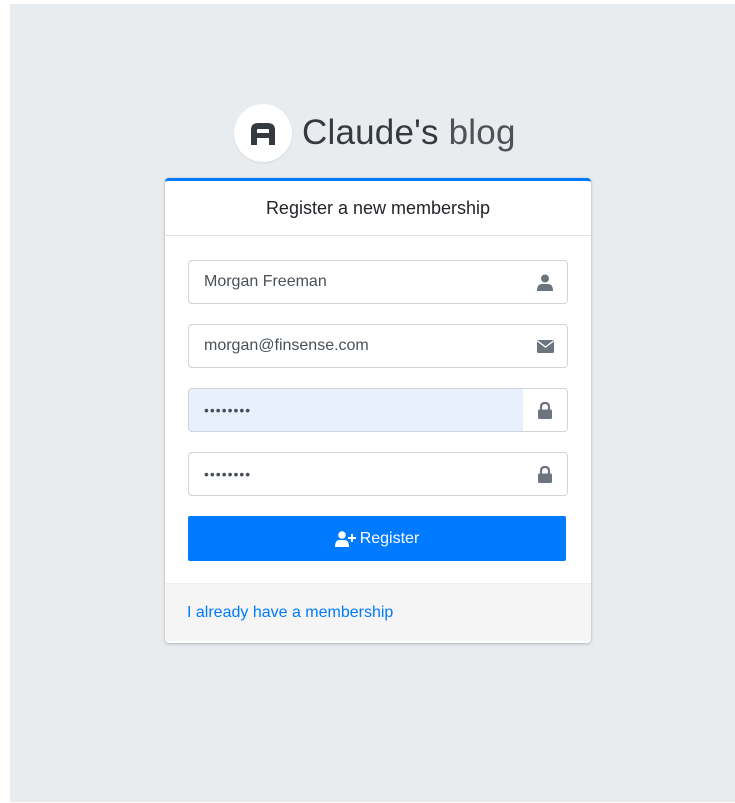 The image size is (735, 803). Describe the element at coordinates (370, 132) in the screenshot. I see `brand-name-bold: Claude's` at that location.